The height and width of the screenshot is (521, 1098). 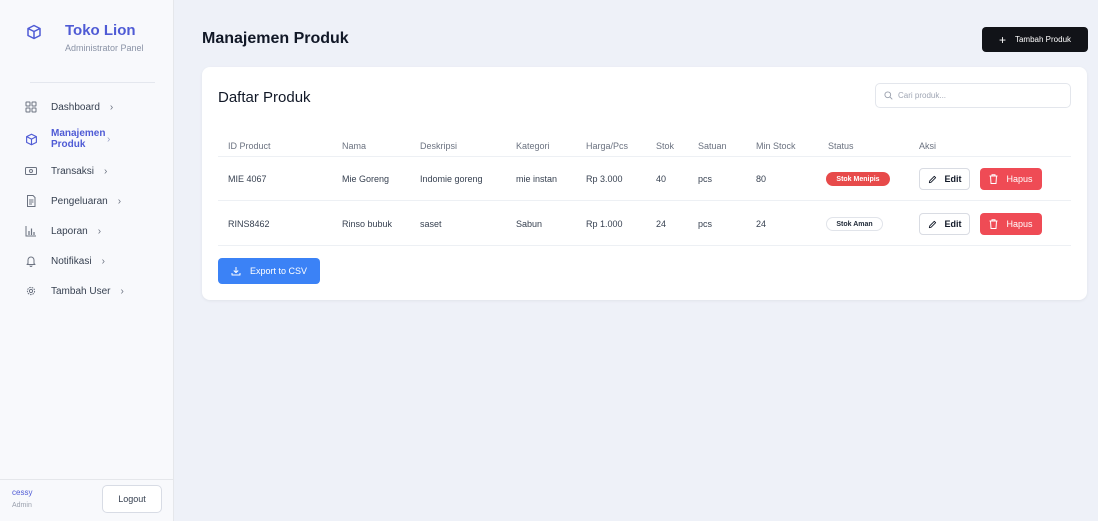 I want to click on plus-icon: +, so click(x=1002, y=39).